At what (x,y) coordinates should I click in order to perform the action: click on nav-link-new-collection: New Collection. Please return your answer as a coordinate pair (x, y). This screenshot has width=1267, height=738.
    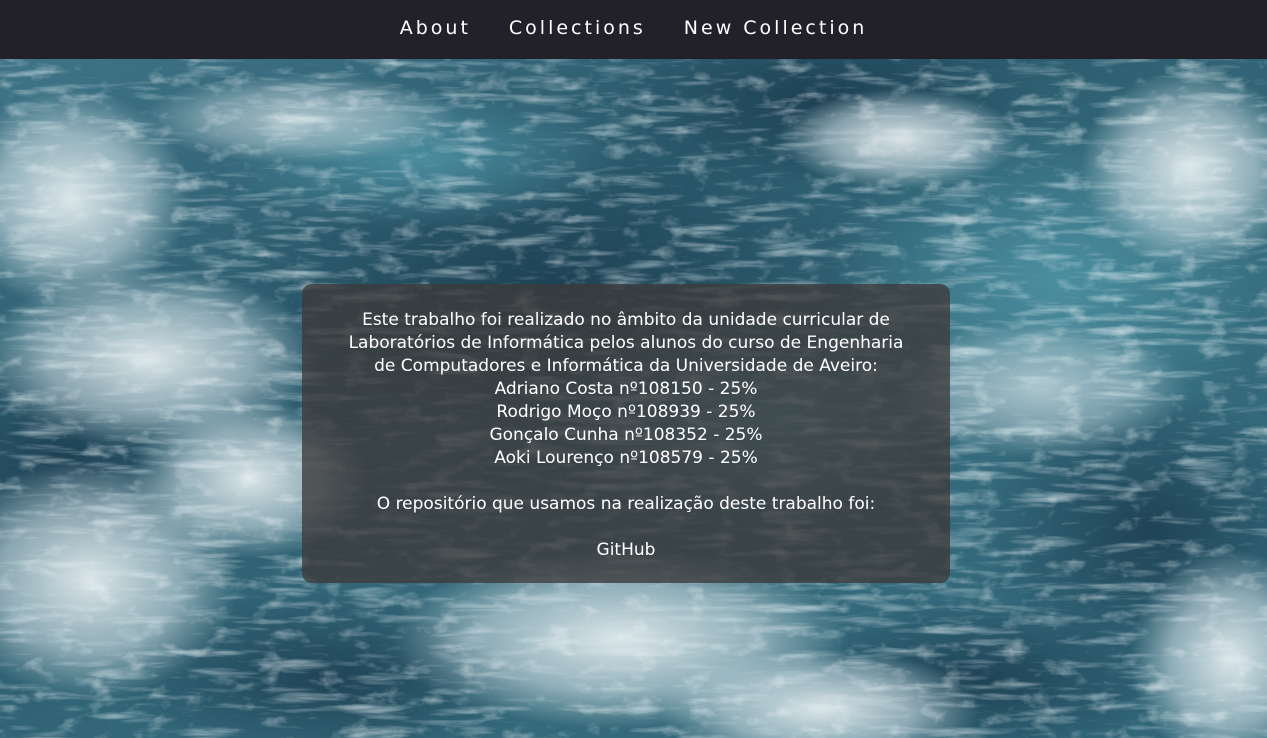
    Looking at the image, I should click on (775, 30).